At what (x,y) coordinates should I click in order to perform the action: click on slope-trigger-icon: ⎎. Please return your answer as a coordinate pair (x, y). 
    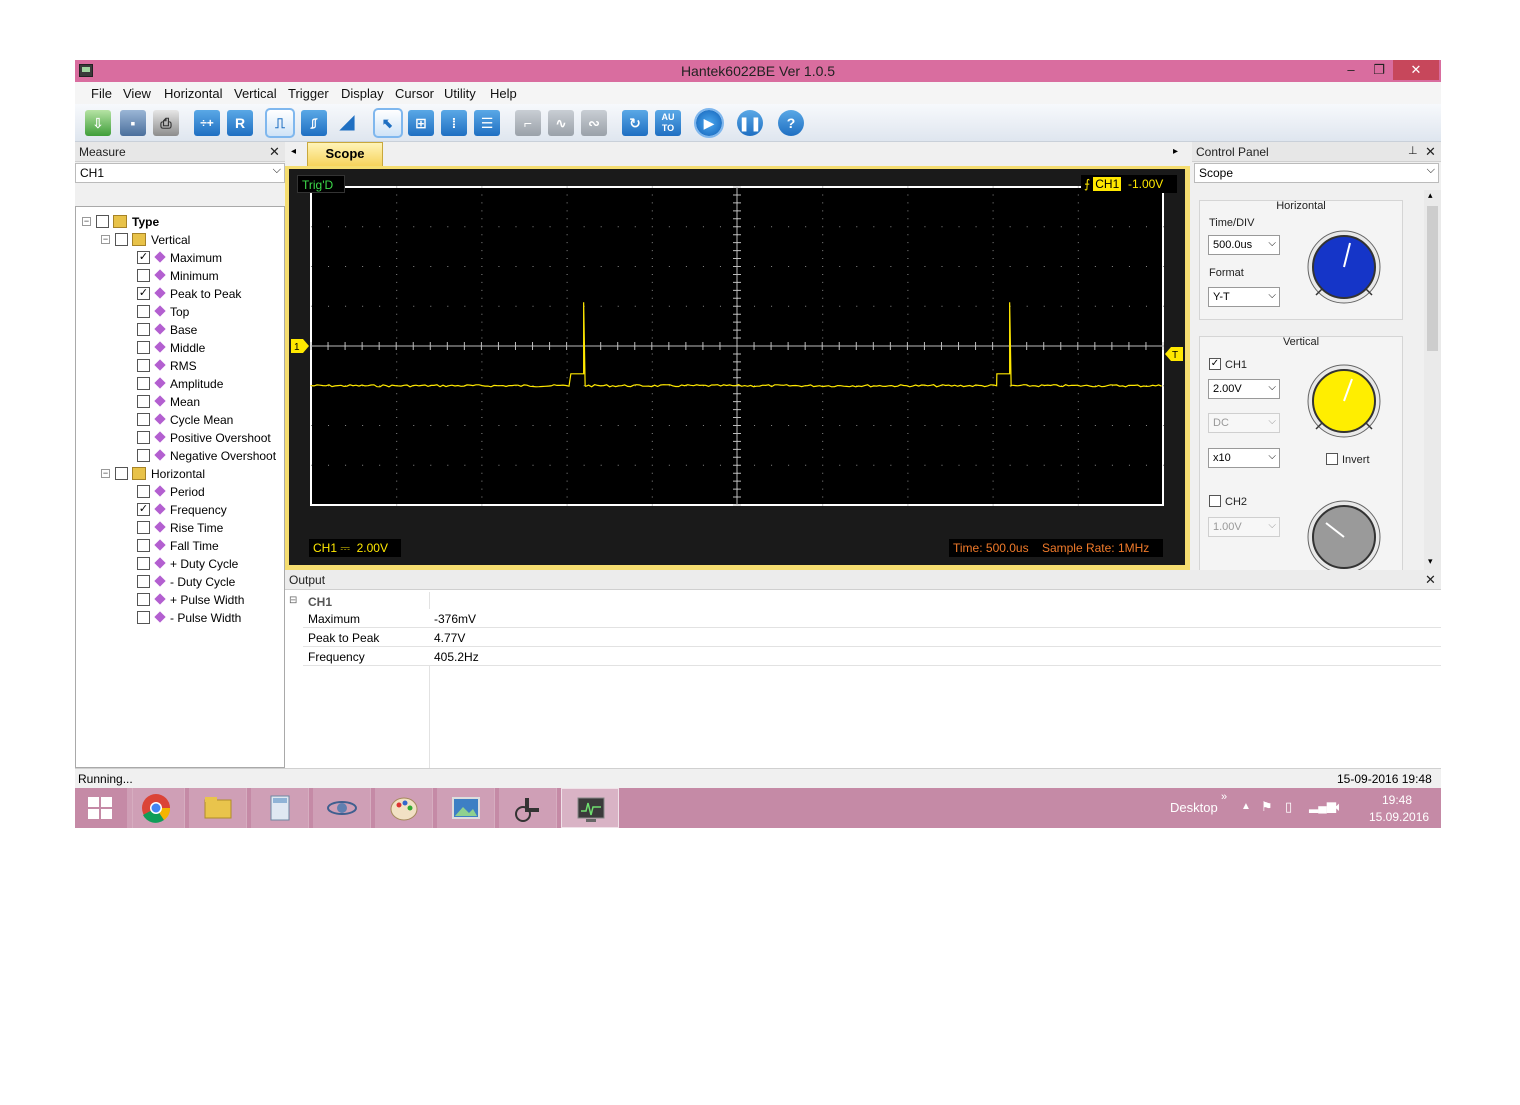
    Looking at the image, I should click on (314, 123).